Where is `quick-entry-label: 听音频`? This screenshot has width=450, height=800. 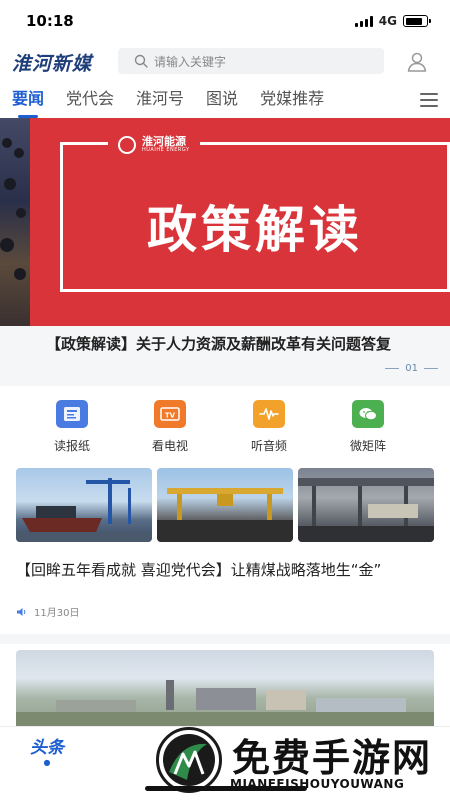
quick-entry-label: 听音频 is located at coordinates (268, 446).